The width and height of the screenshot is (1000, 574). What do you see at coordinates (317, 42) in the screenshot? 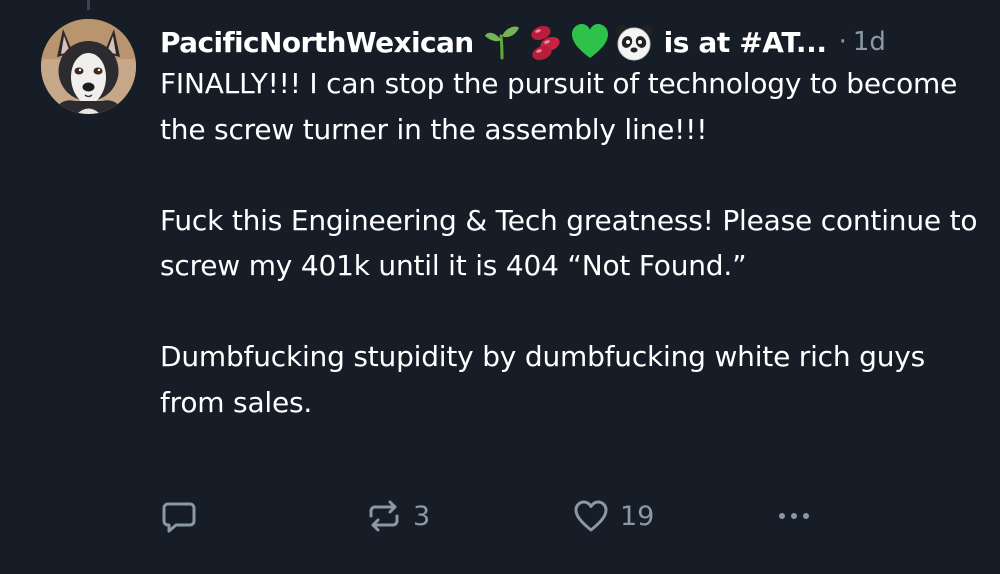
I see `author-display-name: PacificNorthWexican` at bounding box center [317, 42].